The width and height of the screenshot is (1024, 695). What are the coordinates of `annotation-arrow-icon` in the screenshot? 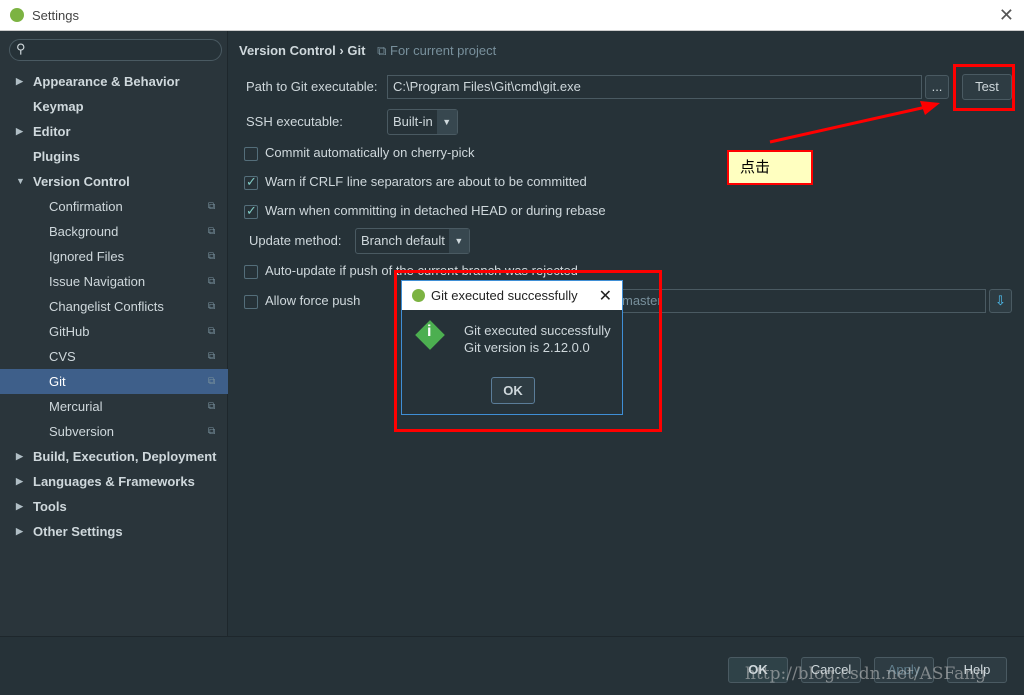 It's located at (854, 122).